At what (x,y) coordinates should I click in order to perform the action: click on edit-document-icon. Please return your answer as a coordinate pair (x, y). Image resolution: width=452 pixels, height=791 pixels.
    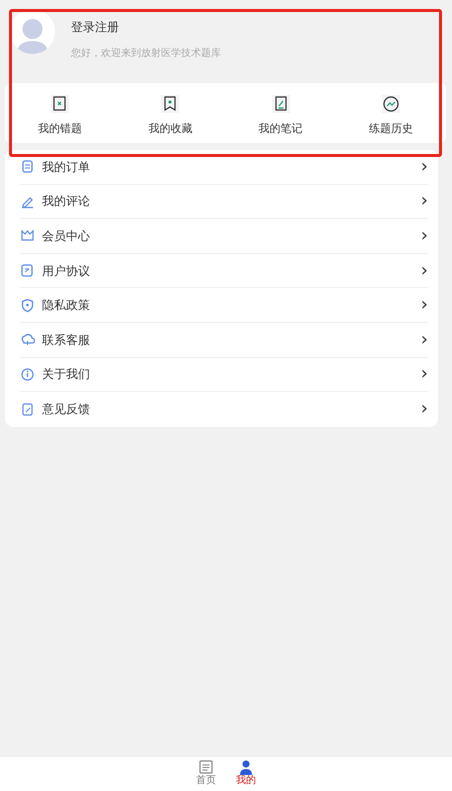
    Looking at the image, I should click on (27, 270).